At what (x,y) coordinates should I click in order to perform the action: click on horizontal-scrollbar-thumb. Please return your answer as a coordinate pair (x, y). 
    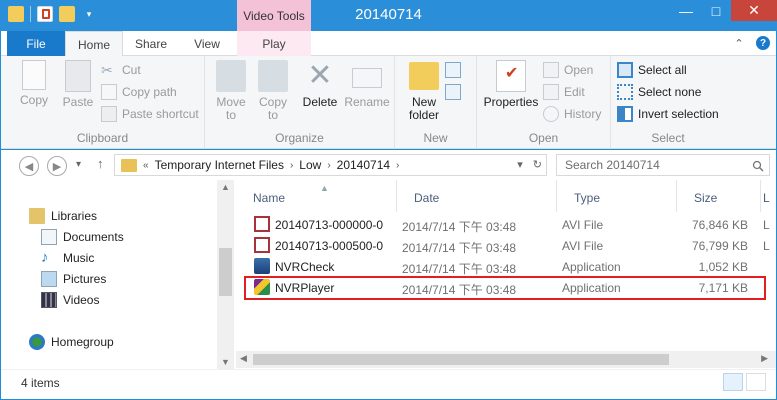
    Looking at the image, I should click on (461, 359).